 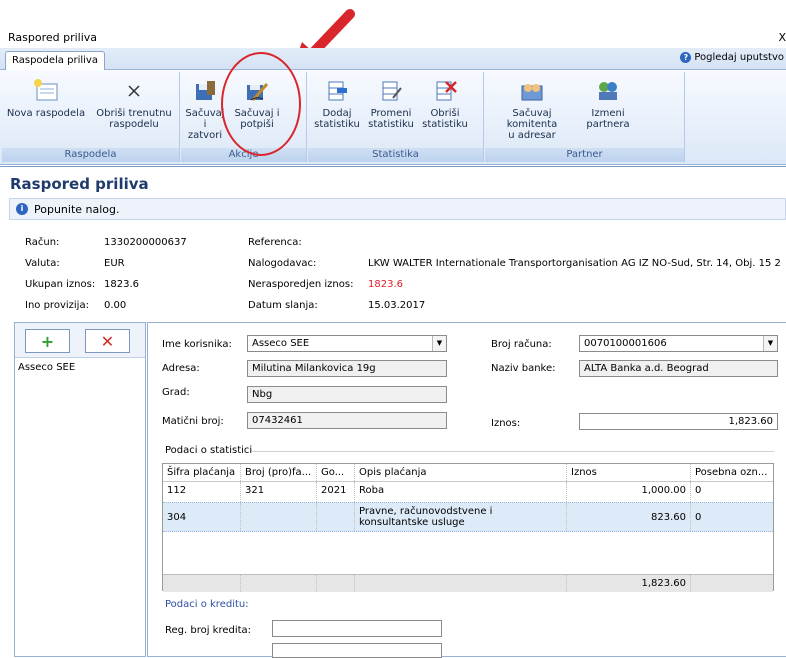 I want to click on maticni-broj-label: Matični broj:, so click(x=193, y=421).